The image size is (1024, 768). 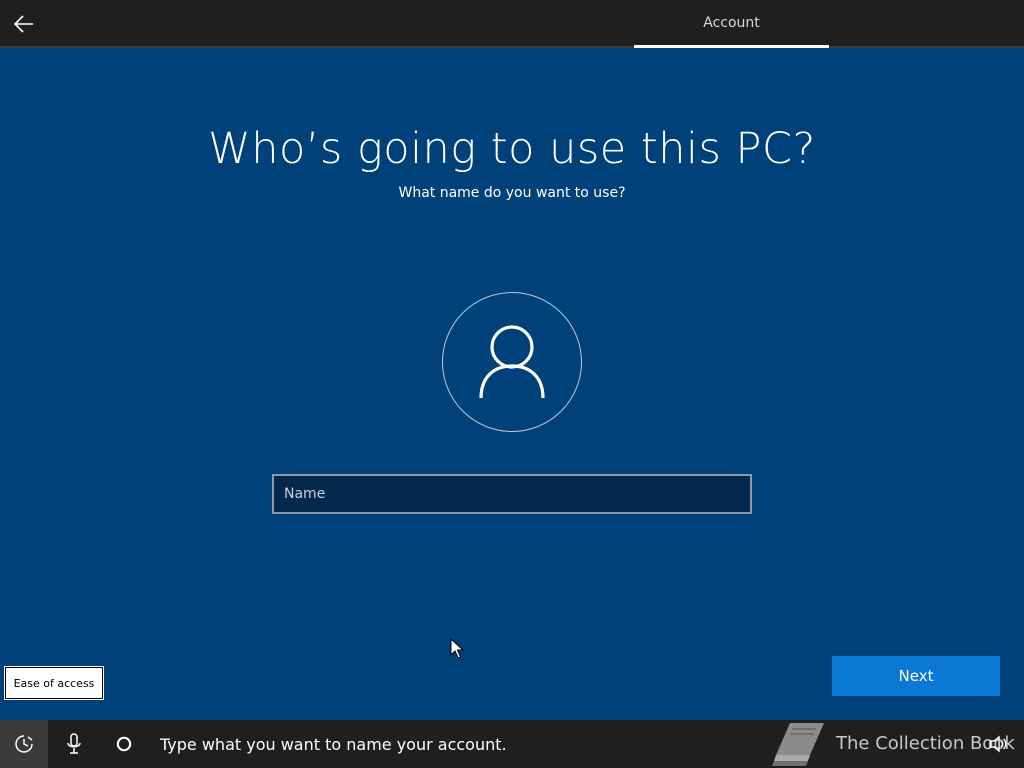 I want to click on tab-account-label: Account, so click(x=731, y=23).